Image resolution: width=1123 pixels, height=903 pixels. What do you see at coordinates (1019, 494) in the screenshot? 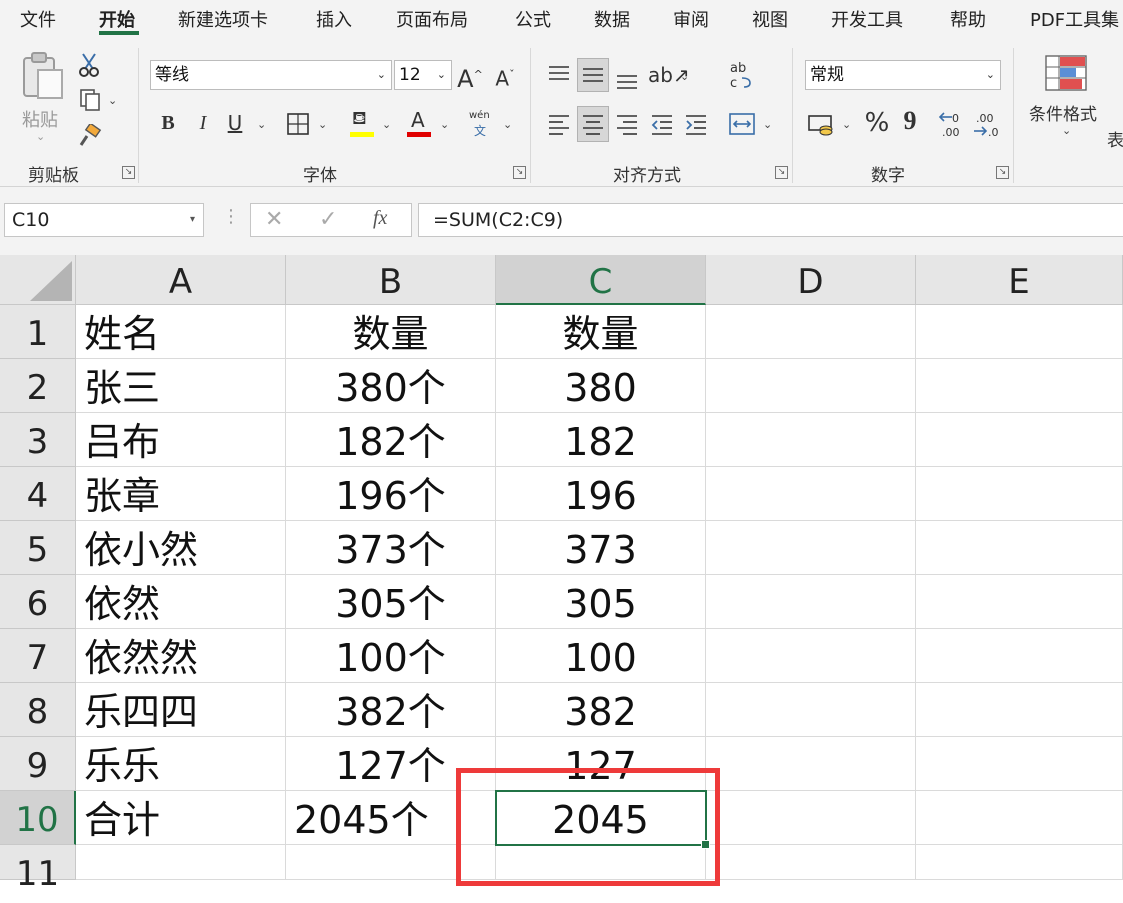
I see `cell-e4` at bounding box center [1019, 494].